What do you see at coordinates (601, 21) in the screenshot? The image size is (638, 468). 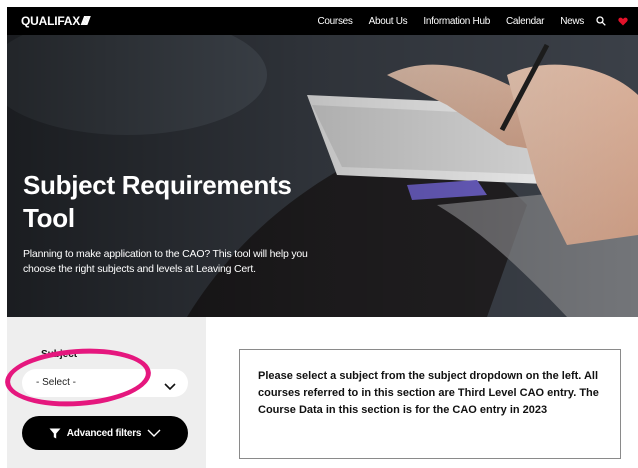 I see `search-icon` at bounding box center [601, 21].